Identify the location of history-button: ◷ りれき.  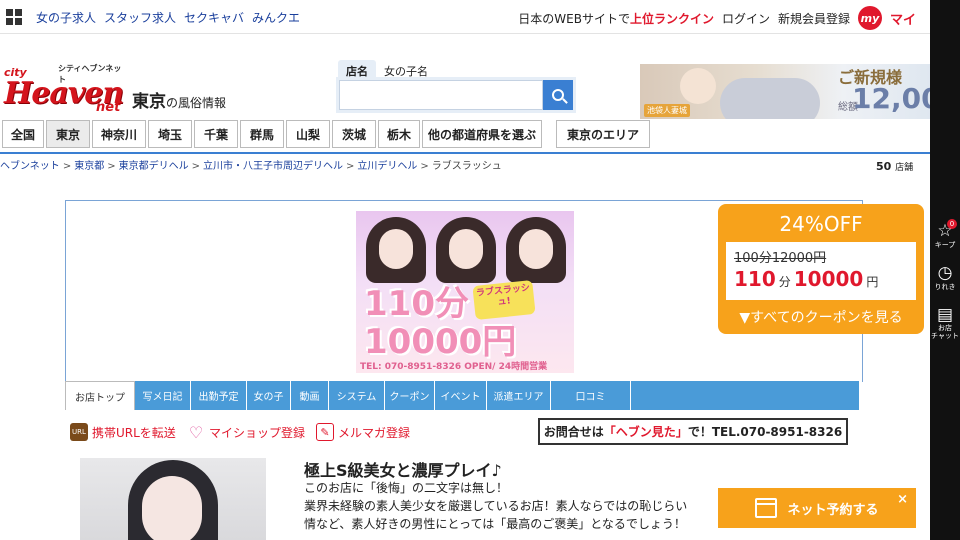
(945, 278).